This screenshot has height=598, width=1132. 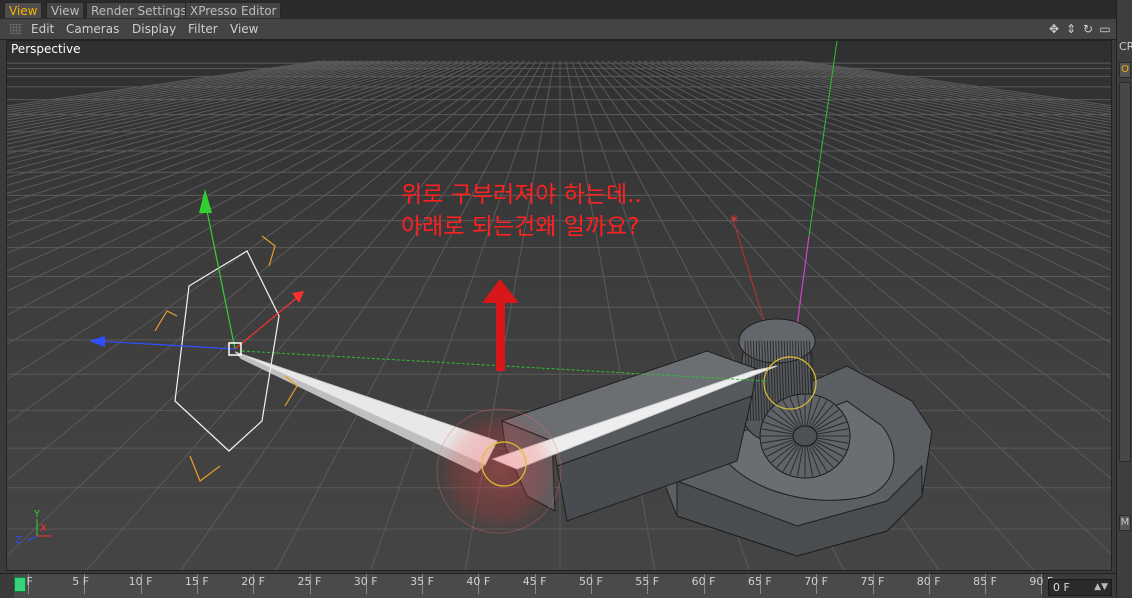 I want to click on stepper-icon: ▲▼, so click(x=1101, y=587).